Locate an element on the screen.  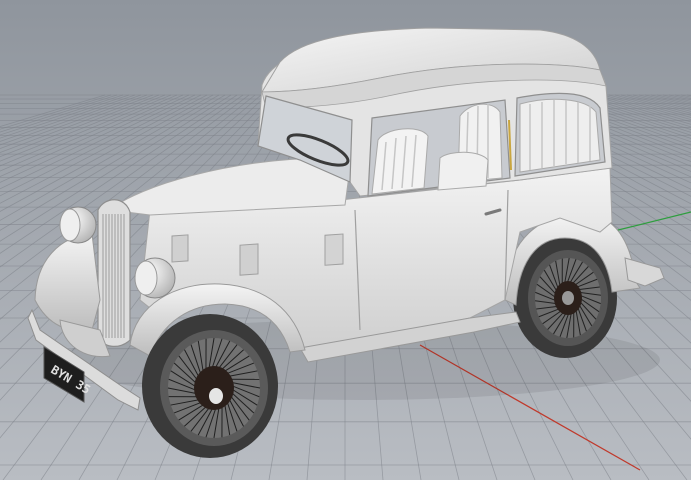
front-wheel is located at coordinates (210, 386).